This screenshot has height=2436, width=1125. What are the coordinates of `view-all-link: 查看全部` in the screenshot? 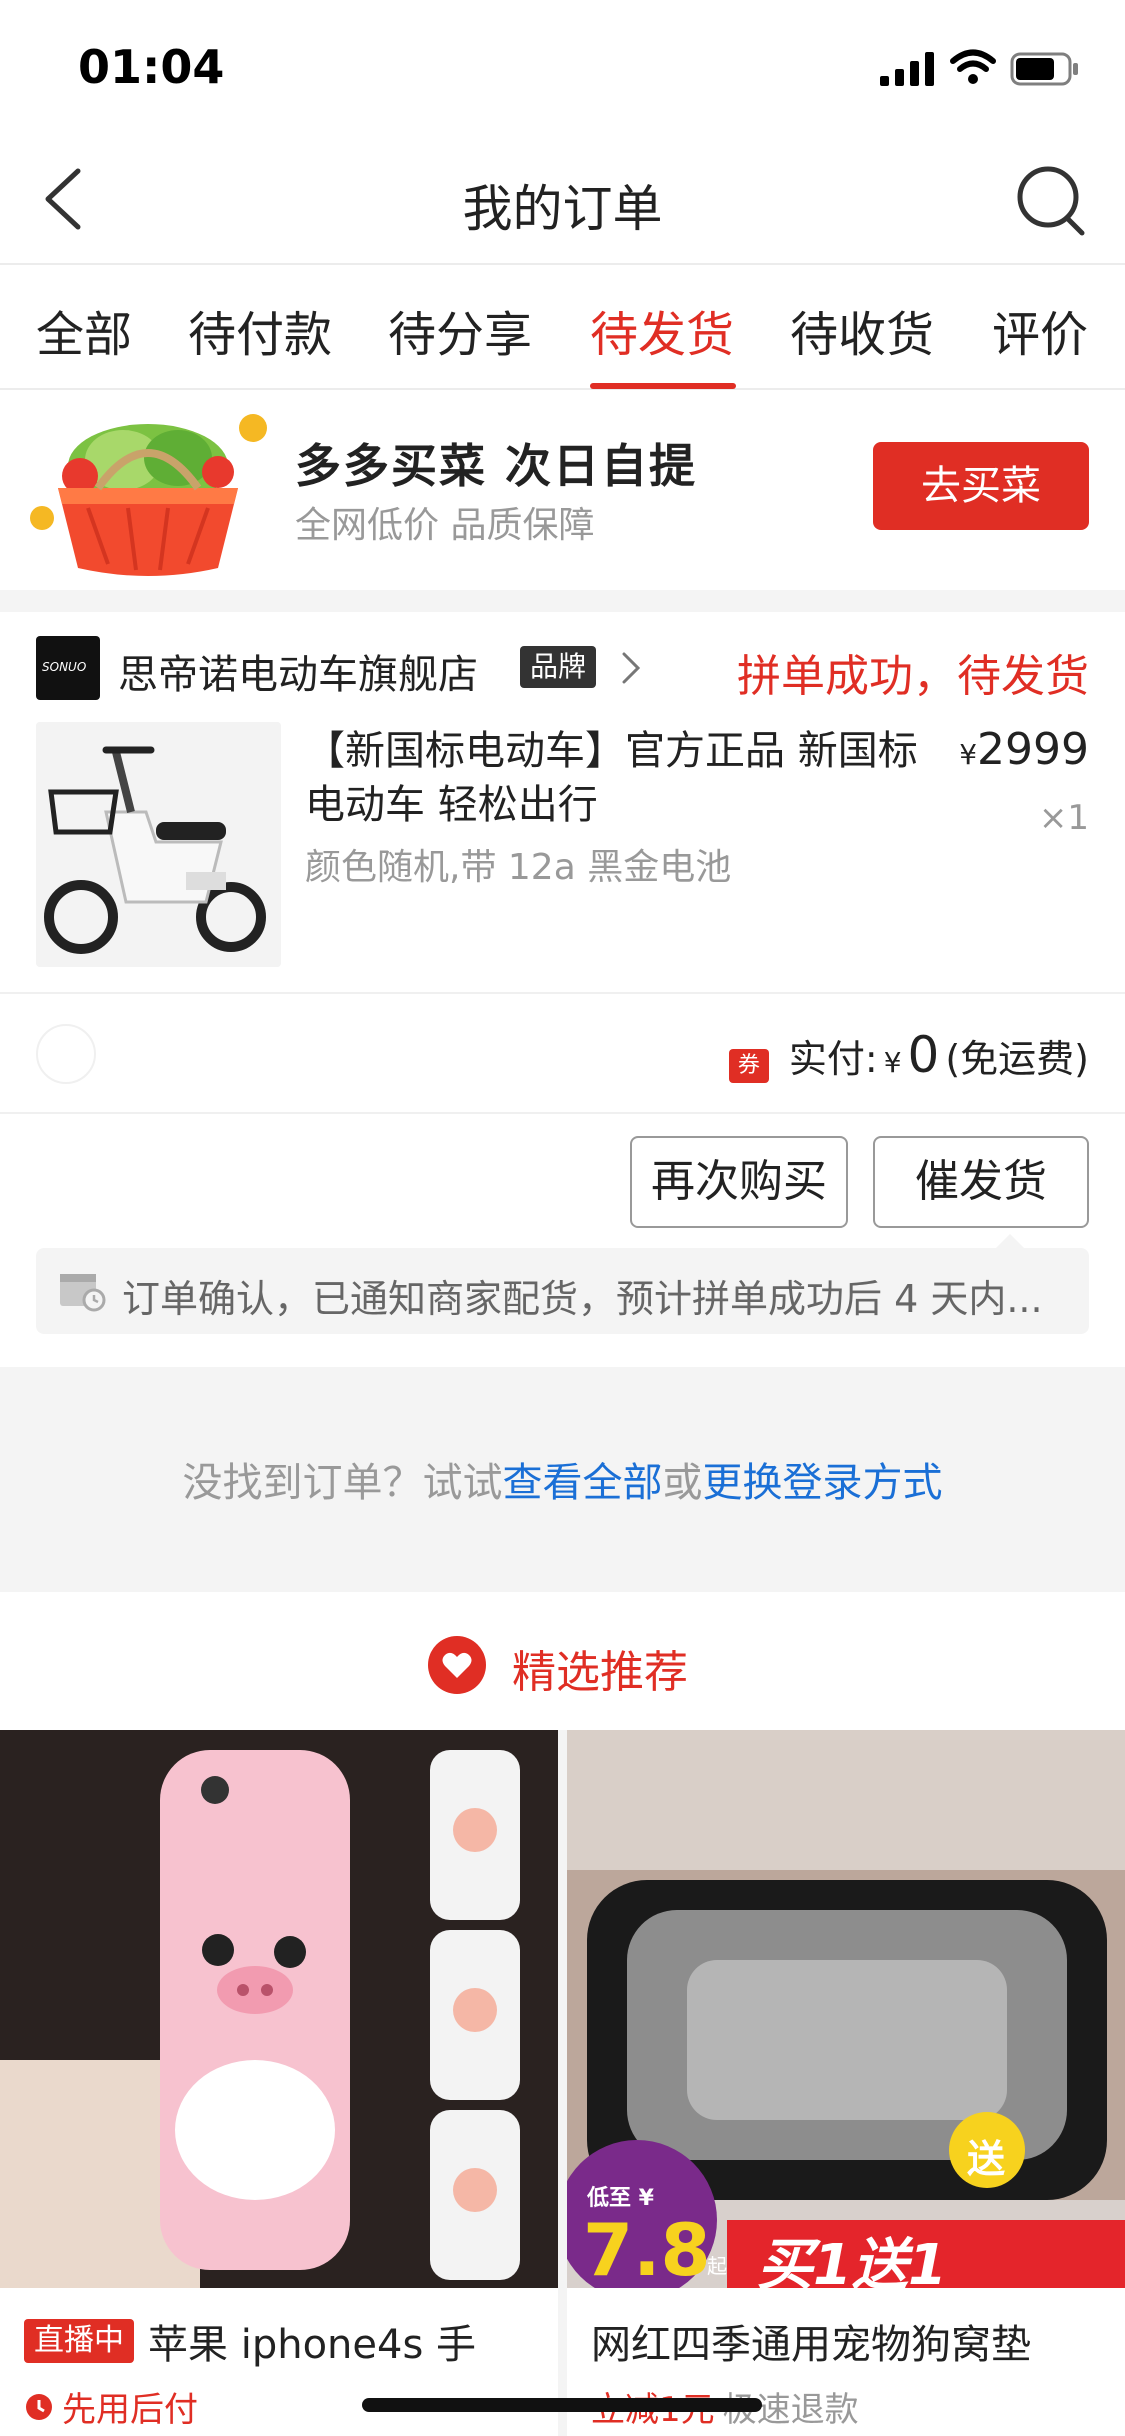 It's located at (583, 1483).